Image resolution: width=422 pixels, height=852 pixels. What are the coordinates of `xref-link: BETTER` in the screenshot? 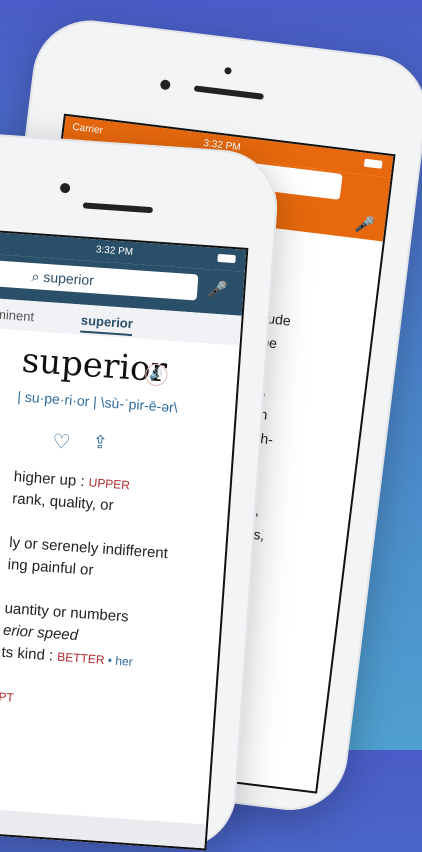 It's located at (81, 658).